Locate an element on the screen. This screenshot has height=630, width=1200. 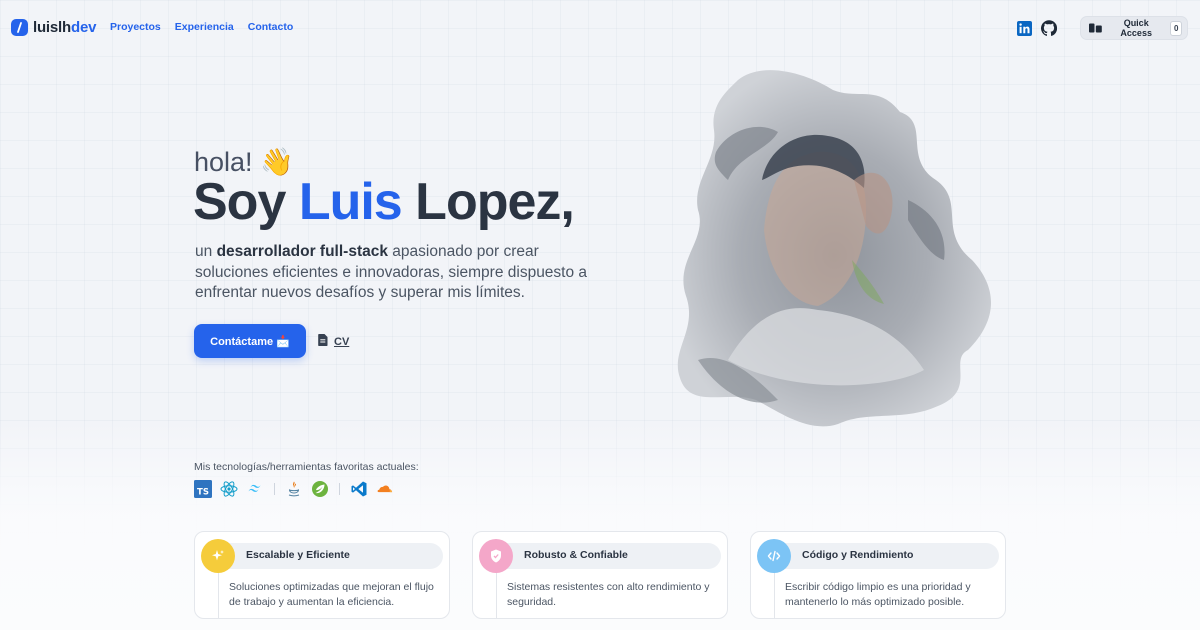
vscode-icon is located at coordinates (359, 489).